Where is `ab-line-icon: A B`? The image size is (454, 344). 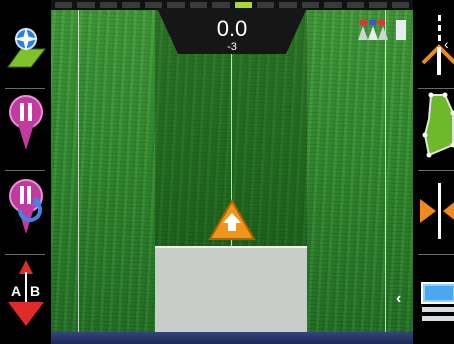 ab-line-icon: A B is located at coordinates (26, 293).